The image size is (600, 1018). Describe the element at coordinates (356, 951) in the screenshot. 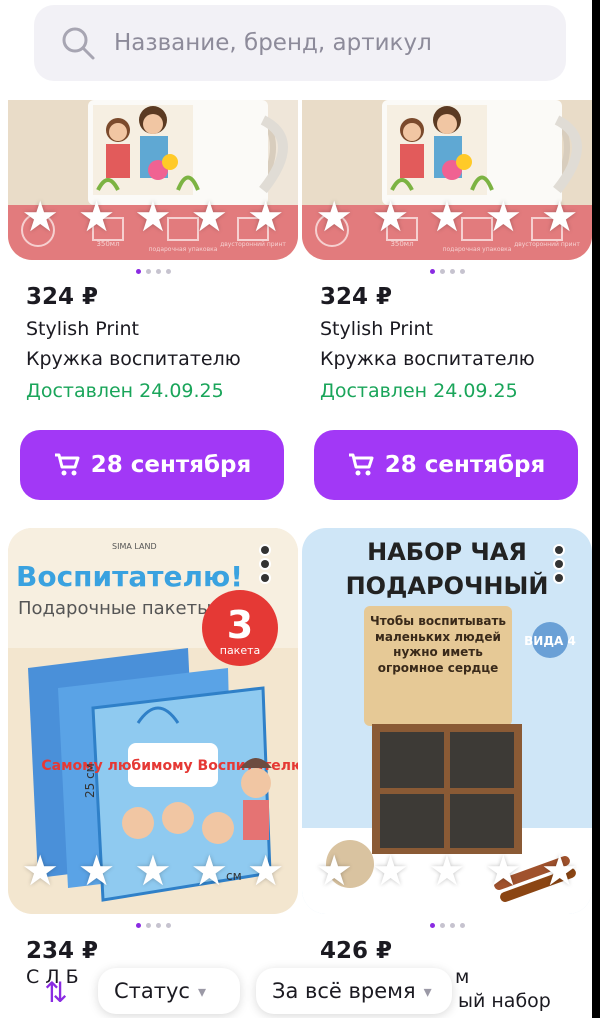

I see `product-price: 426 ₽` at that location.